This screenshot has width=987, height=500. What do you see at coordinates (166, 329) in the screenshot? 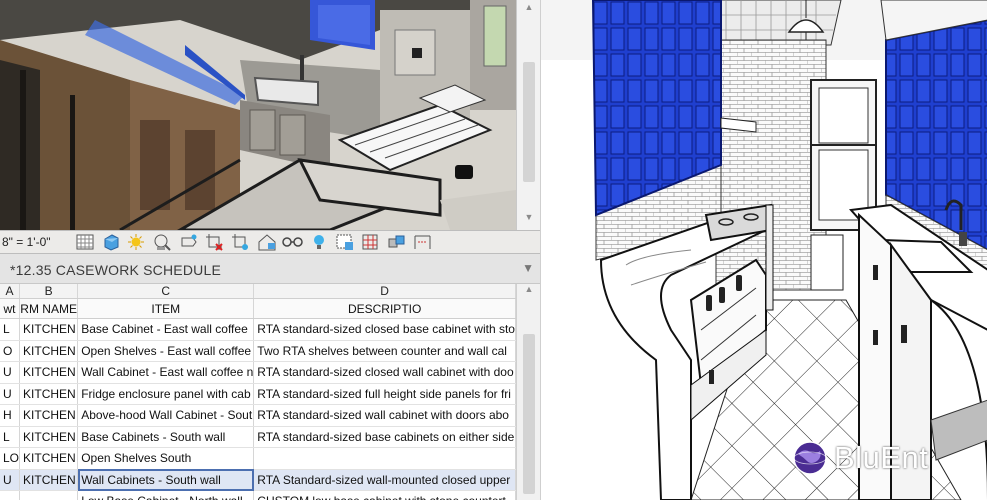
I see `table-cell: Base Cabinet - East wall coffee` at bounding box center [166, 329].